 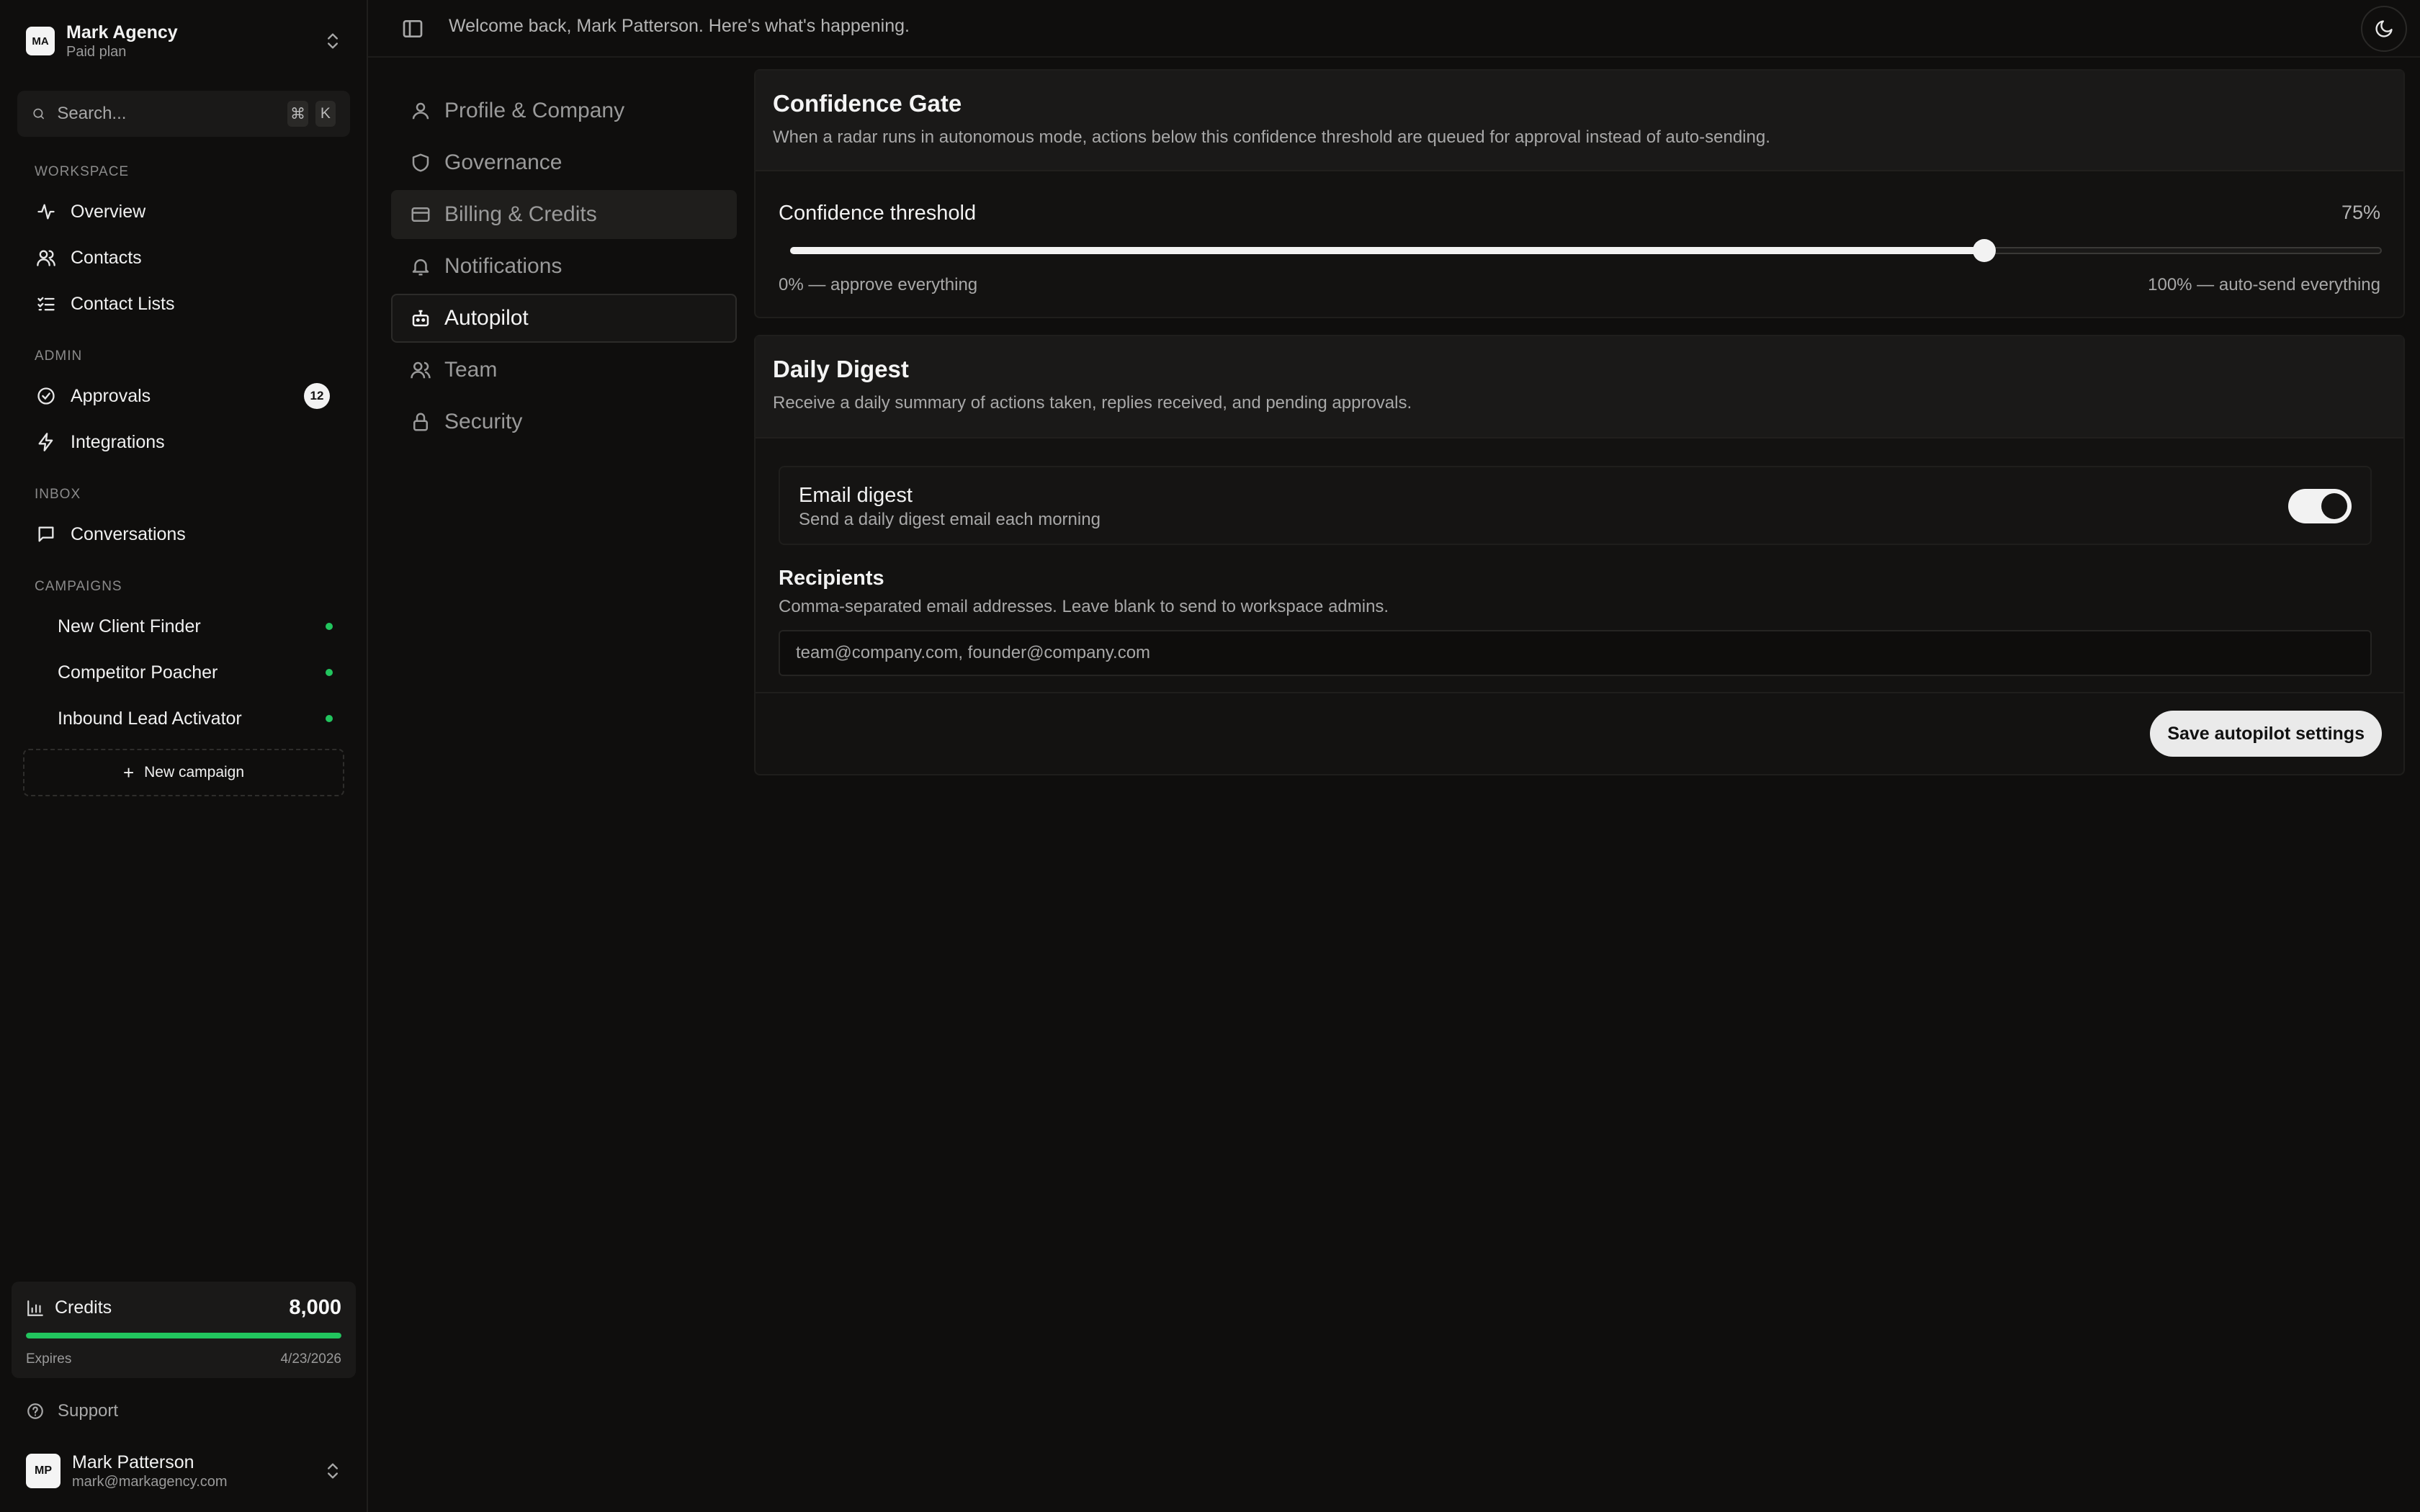 I want to click on shield-icon, so click(x=420, y=163).